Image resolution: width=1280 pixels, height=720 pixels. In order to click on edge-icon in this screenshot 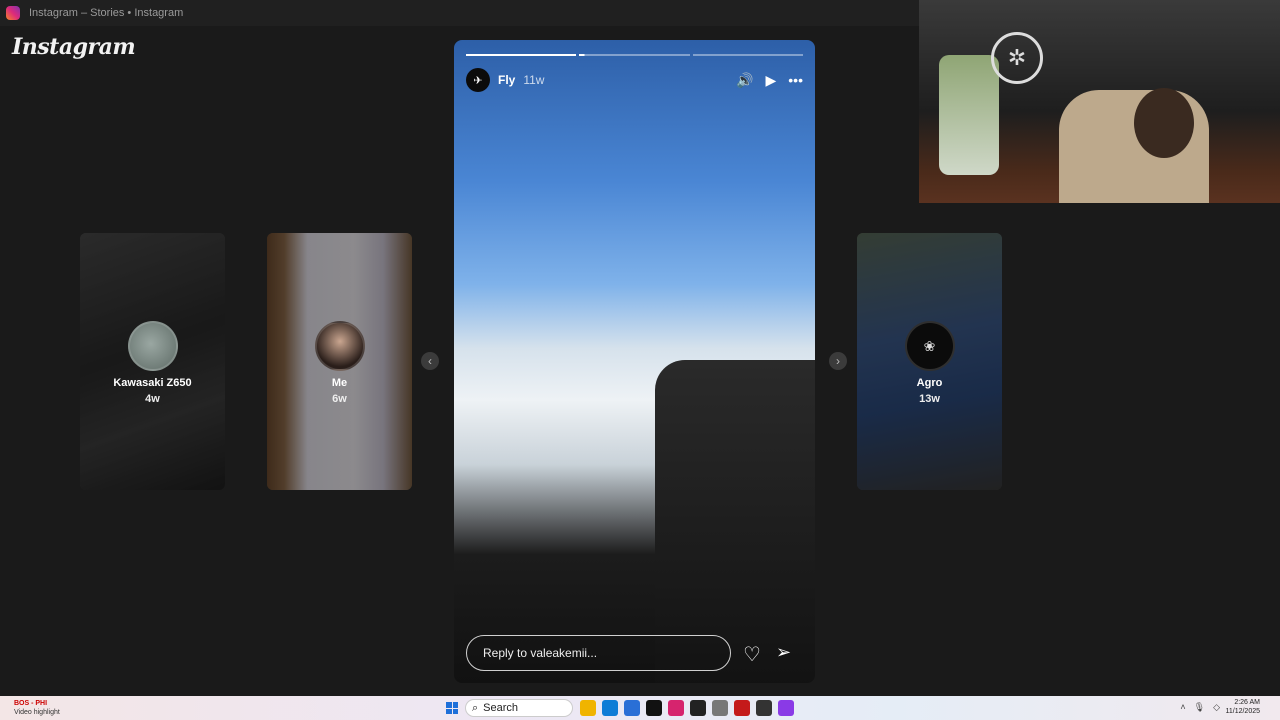, I will do `click(610, 708)`.